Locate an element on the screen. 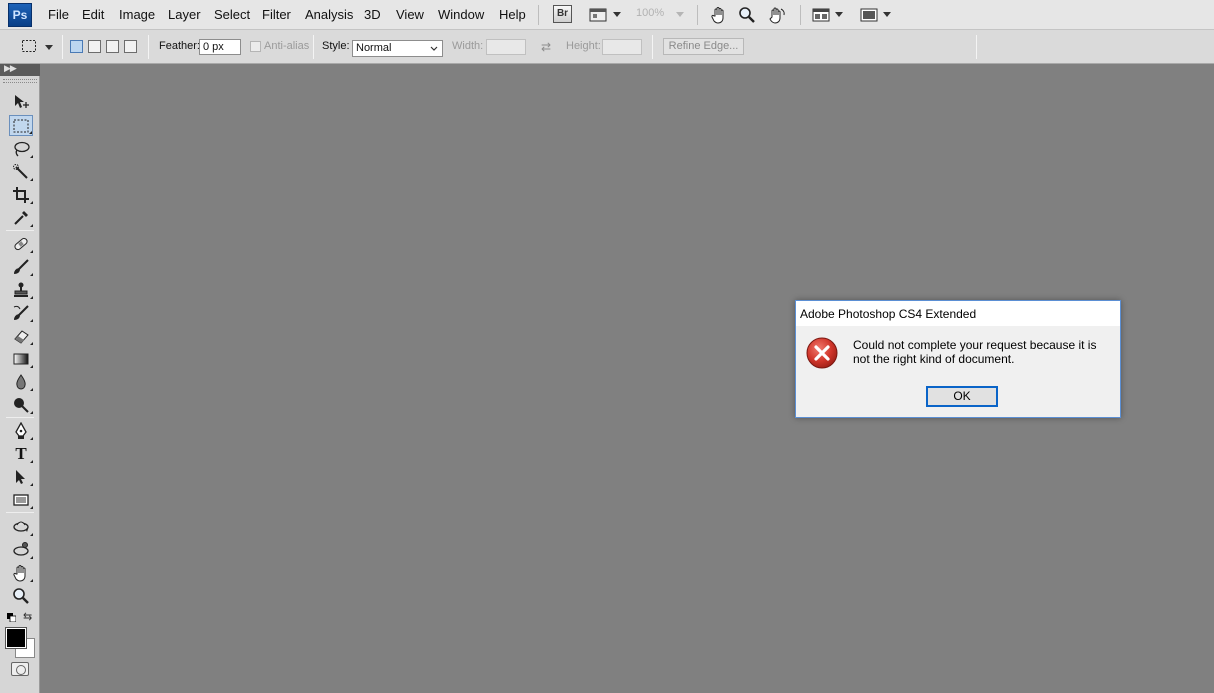 This screenshot has width=1214, height=693. new-selection-button is located at coordinates (76, 46).